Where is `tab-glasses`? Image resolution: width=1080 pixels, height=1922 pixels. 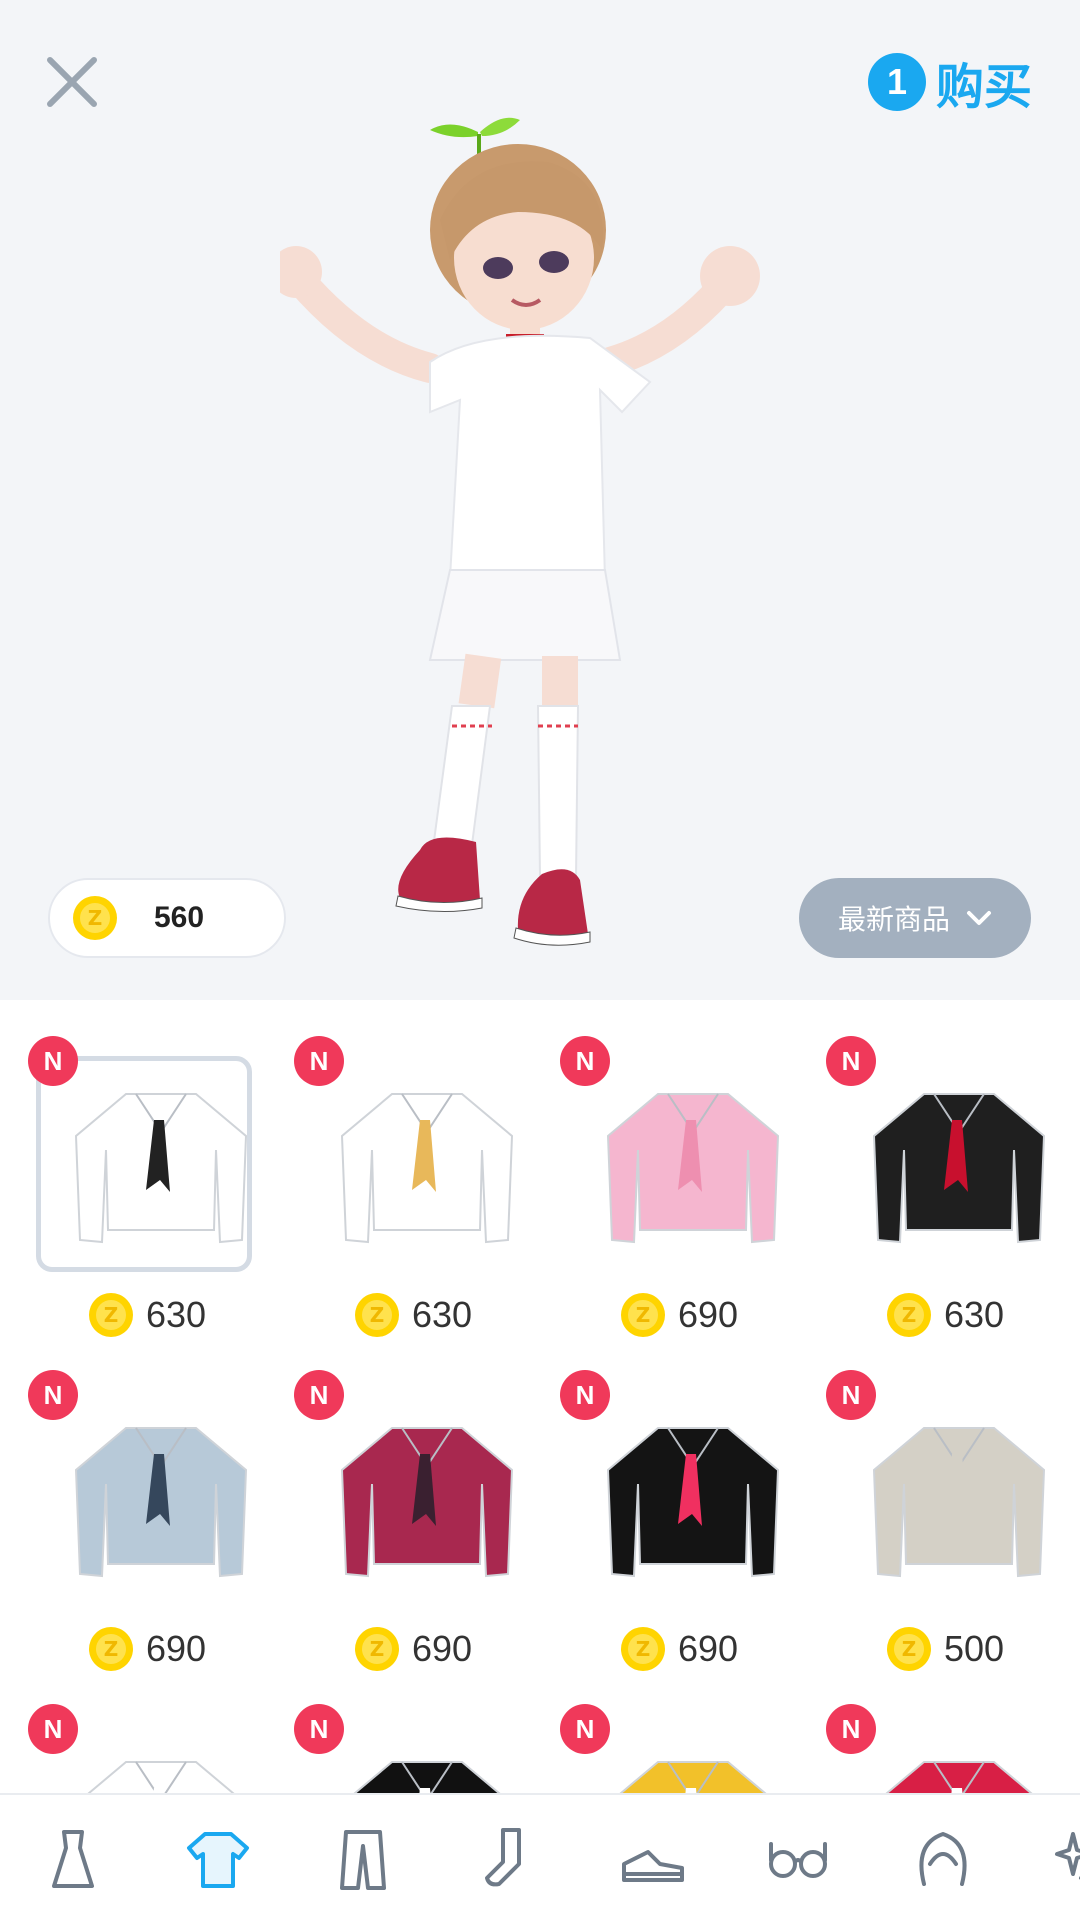 tab-glasses is located at coordinates (797, 1858).